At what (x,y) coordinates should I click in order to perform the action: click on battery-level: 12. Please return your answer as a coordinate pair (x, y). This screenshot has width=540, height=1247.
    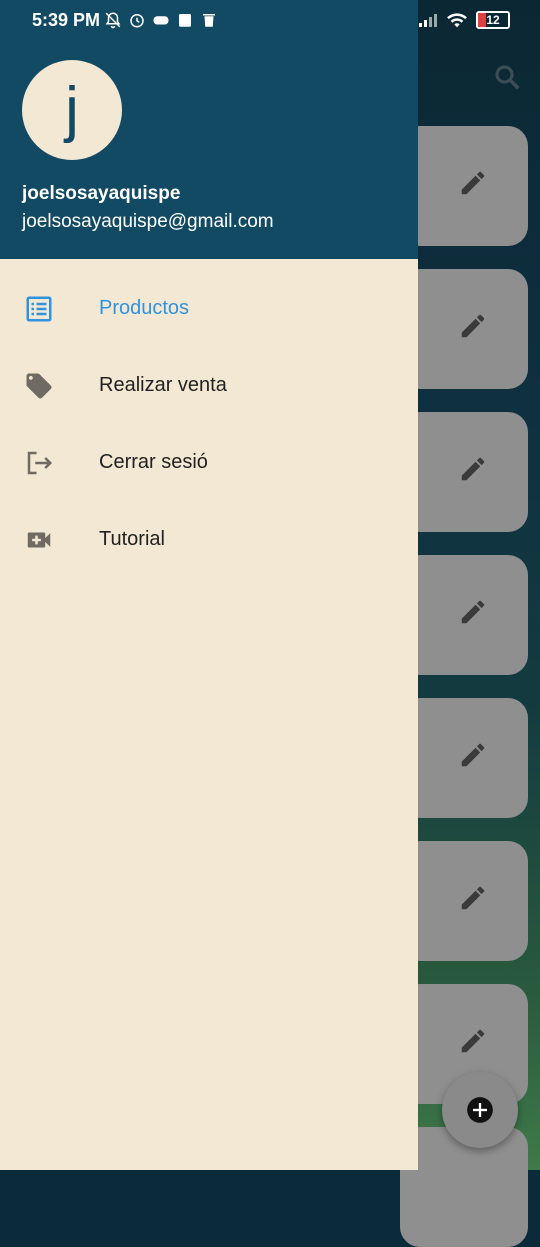
    Looking at the image, I should click on (493, 20).